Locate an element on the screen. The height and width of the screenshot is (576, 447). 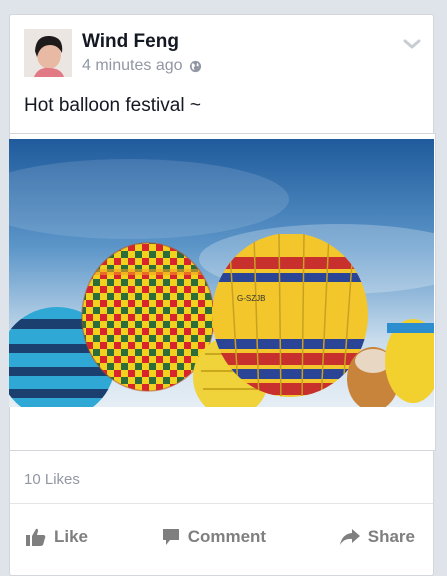
comment-button: Comment is located at coordinates (214, 537).